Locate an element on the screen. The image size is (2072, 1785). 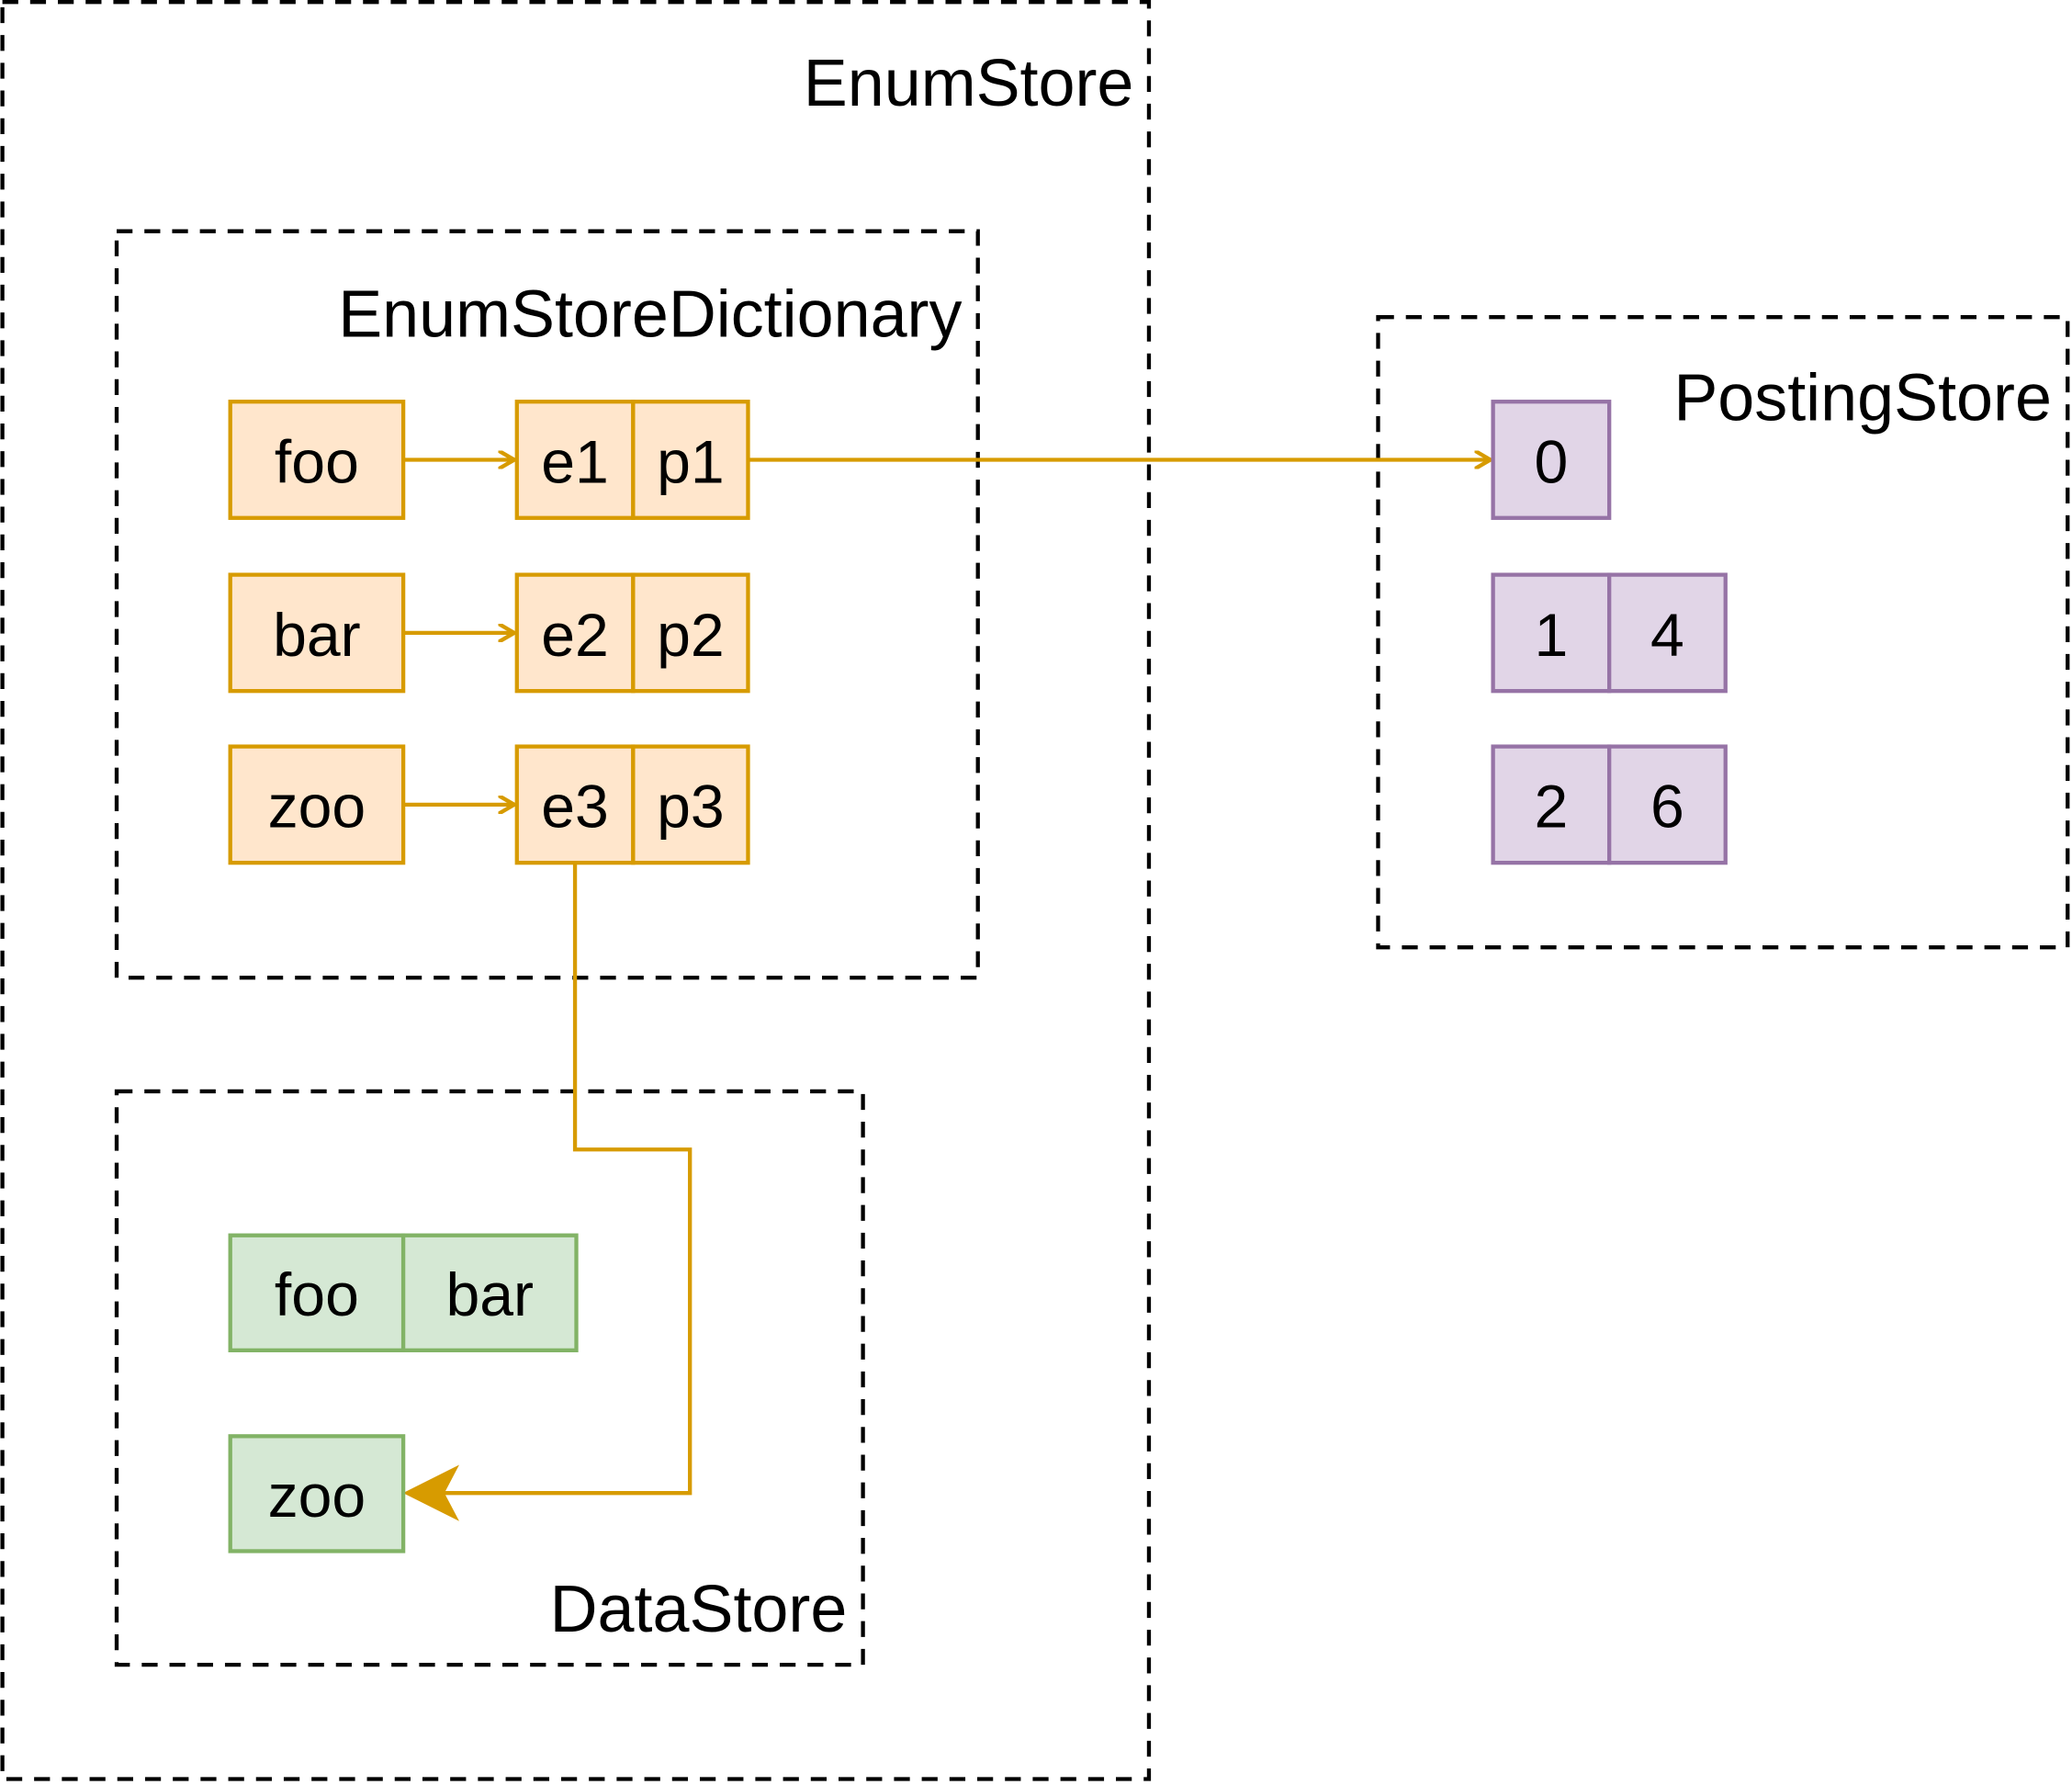
datastore-zoo-text: zoo is located at coordinates (317, 1497).